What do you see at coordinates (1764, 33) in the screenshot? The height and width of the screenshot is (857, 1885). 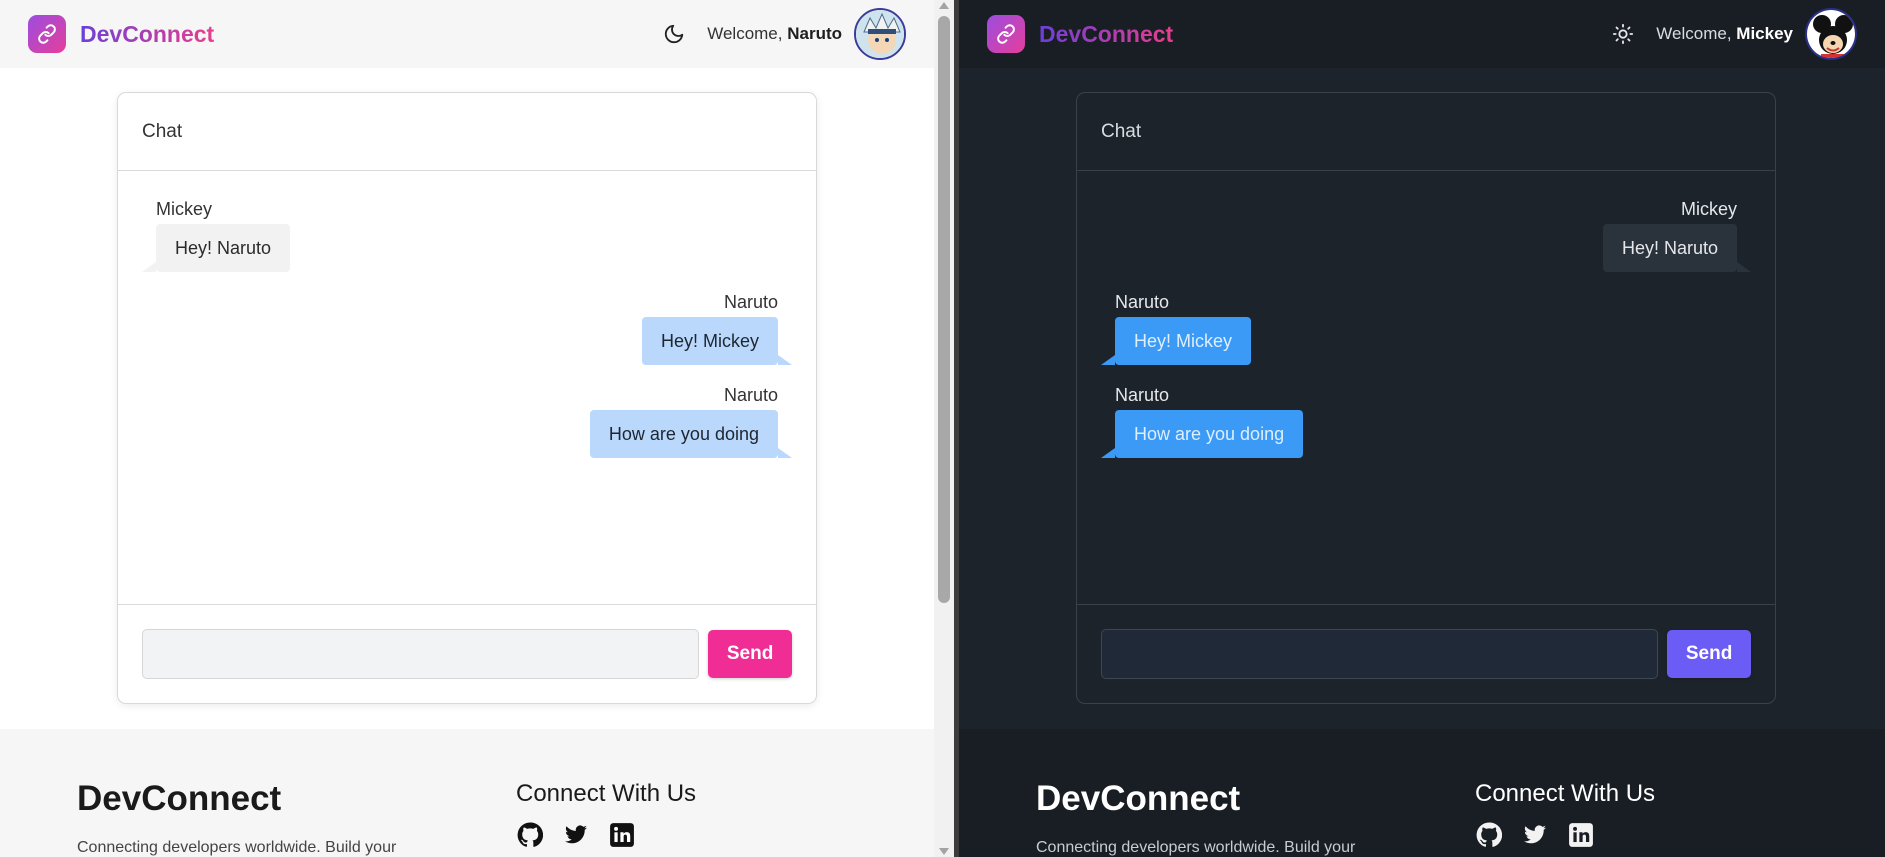 I see `username: Mickey` at bounding box center [1764, 33].